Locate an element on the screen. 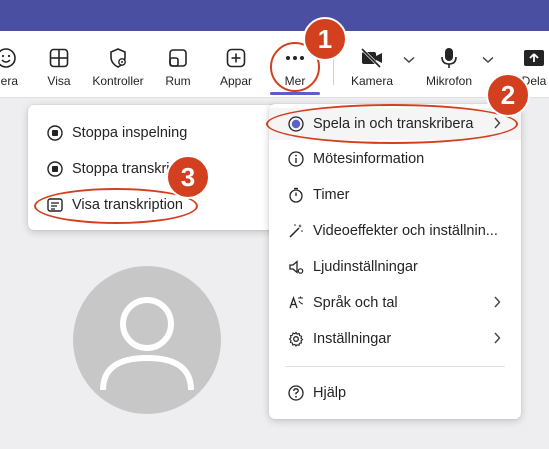 This screenshot has width=549, height=449. apps-button: Appar is located at coordinates (236, 64).